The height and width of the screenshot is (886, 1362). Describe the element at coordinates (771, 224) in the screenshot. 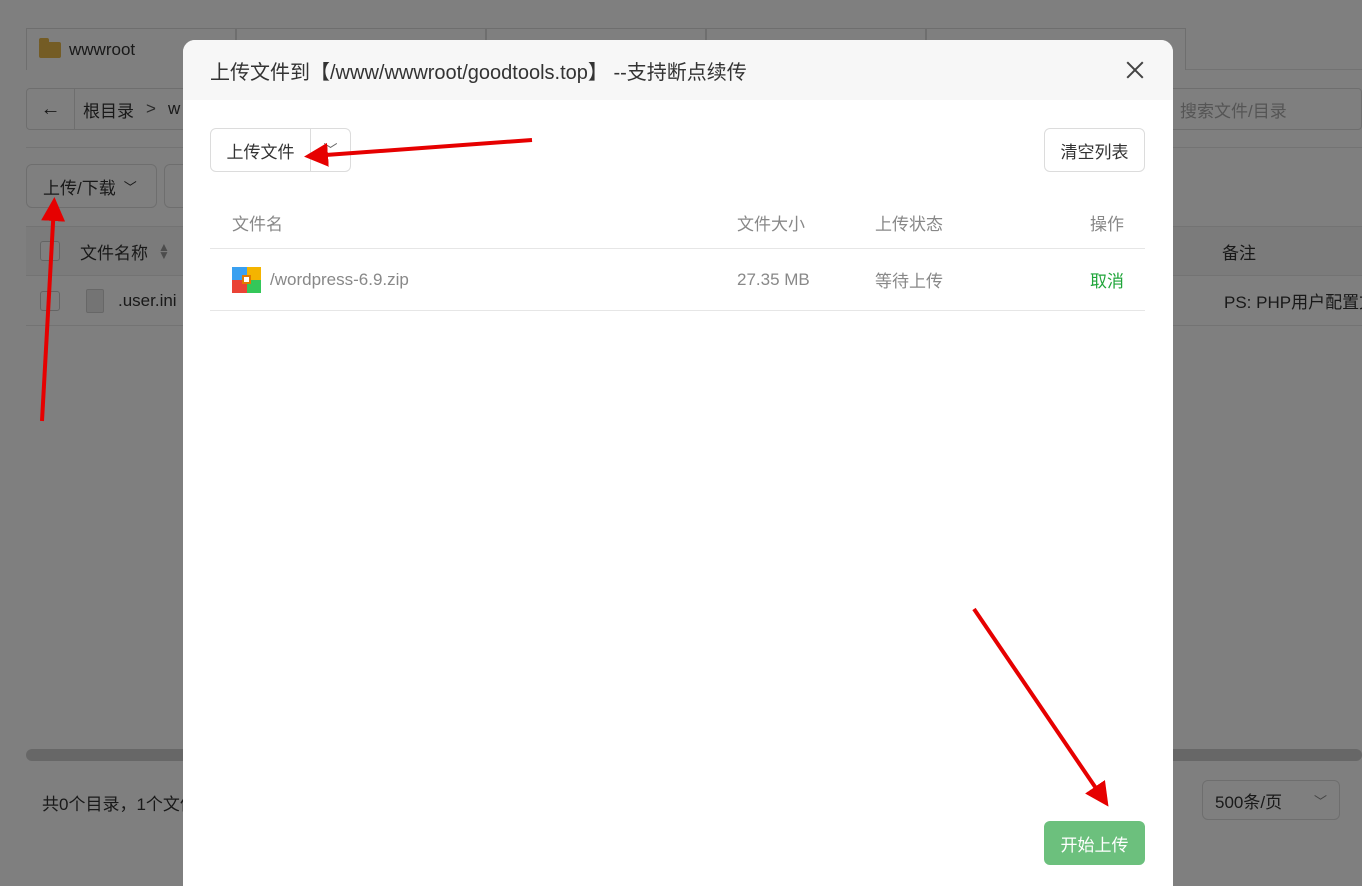

I see `column-header-size: 文件大小` at that location.